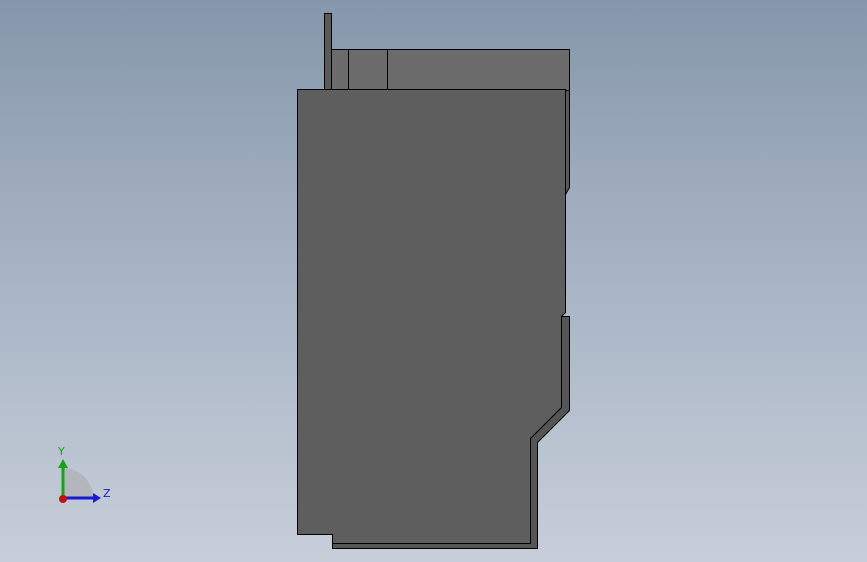  What do you see at coordinates (61, 451) in the screenshot?
I see `triad-y-label: Y` at bounding box center [61, 451].